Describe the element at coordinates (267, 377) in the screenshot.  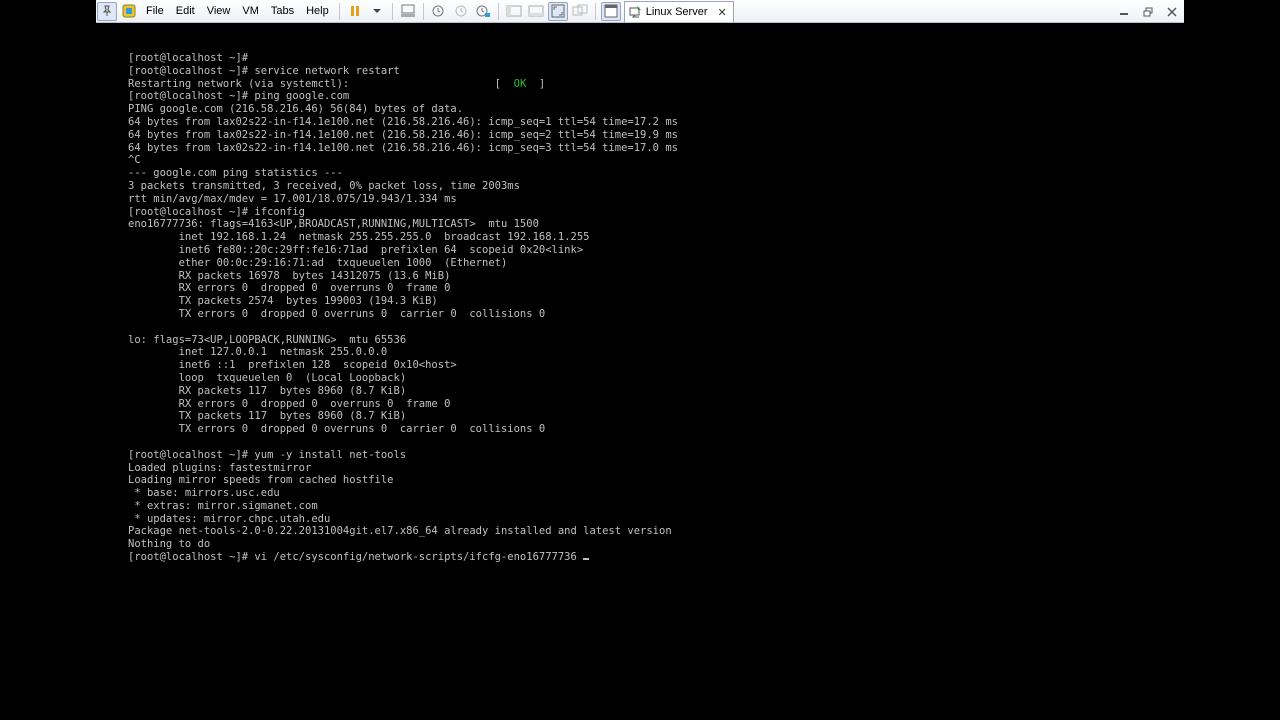
I see `terminal-line: loop txqueuelen 0 (Local Loopback)` at that location.